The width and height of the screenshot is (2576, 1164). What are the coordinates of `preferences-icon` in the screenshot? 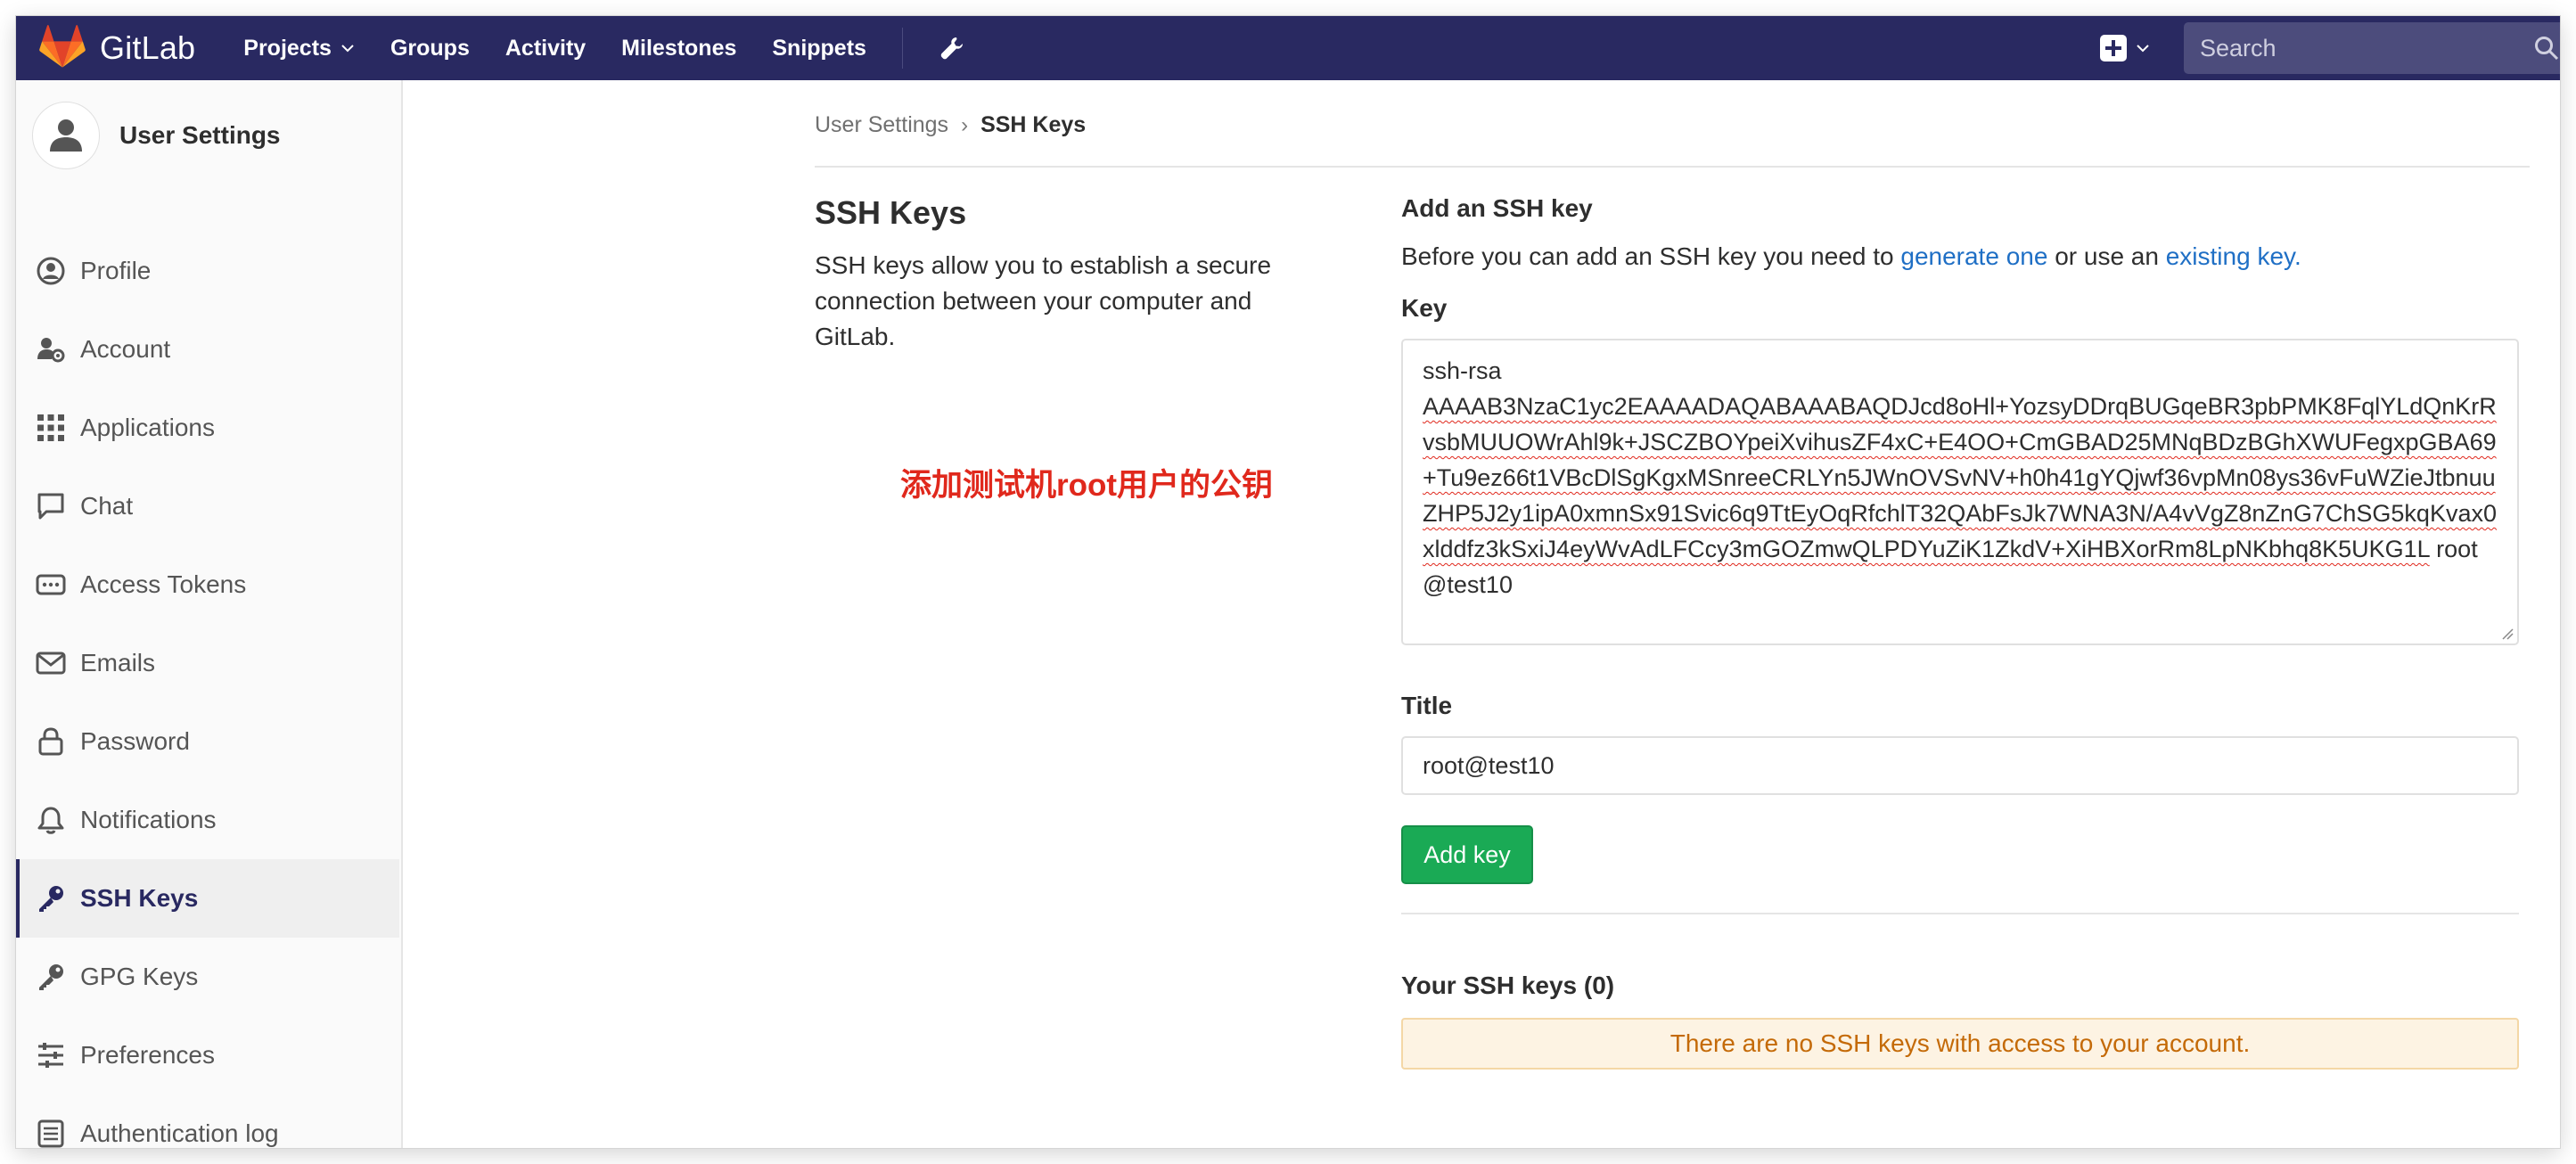 It's located at (50, 1055).